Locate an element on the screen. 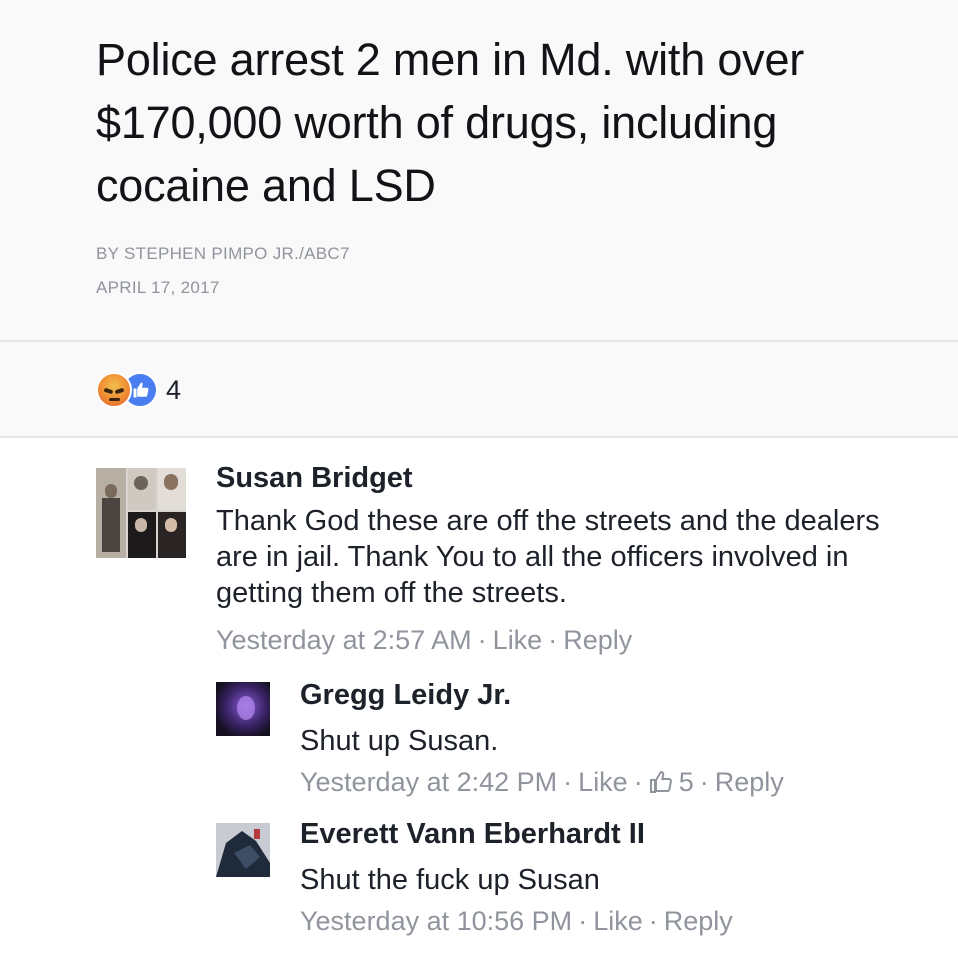 This screenshot has height=959, width=958. comment-author: Susan Bridget is located at coordinates (314, 478).